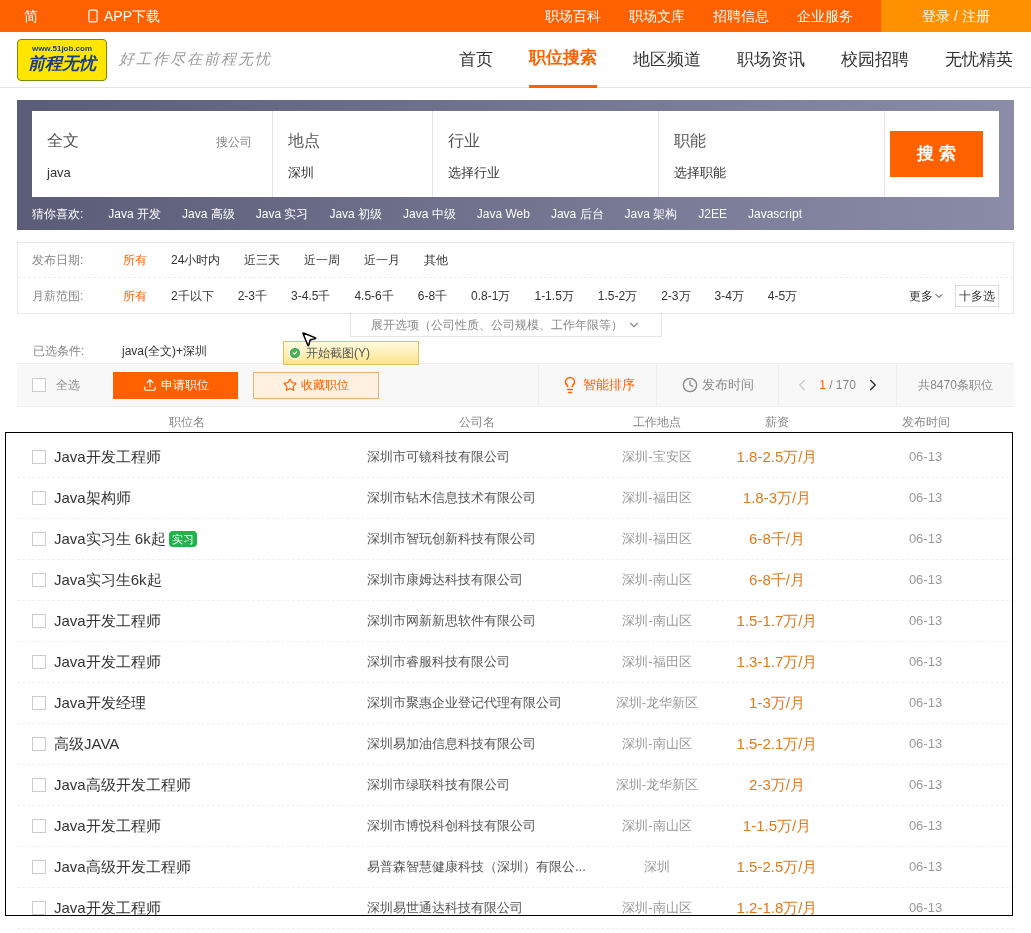  I want to click on search-company-link: 搜公司, so click(234, 142).